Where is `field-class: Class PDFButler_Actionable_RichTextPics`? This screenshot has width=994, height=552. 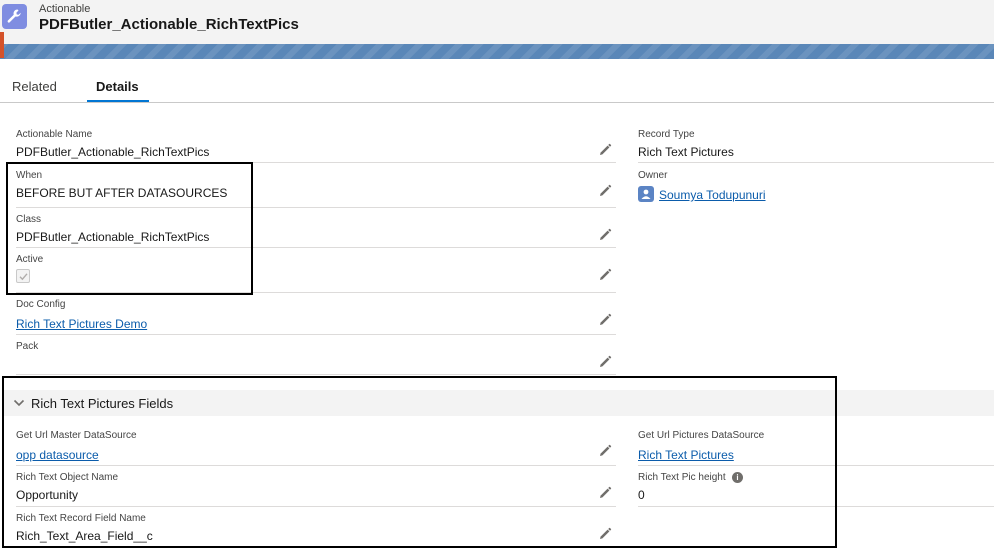
field-class: Class PDFButler_Actionable_RichTextPics is located at coordinates (316, 231).